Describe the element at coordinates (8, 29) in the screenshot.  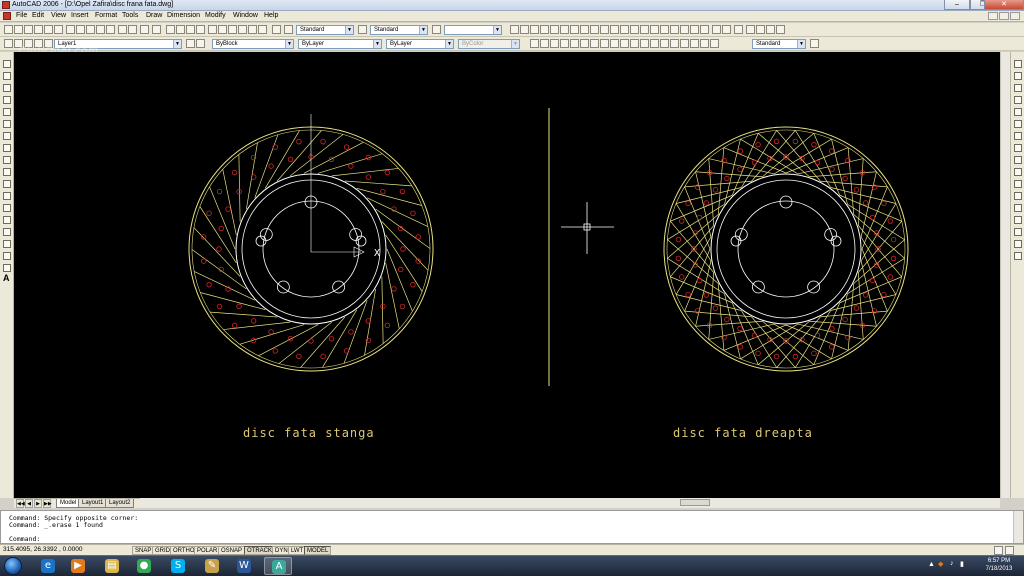
I see `new-file-icon` at that location.